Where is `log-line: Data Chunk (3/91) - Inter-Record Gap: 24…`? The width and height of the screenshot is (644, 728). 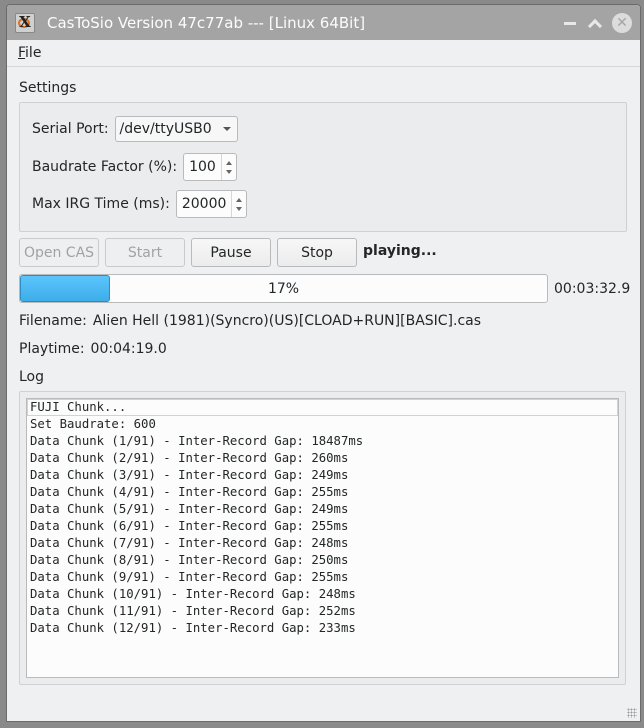
log-line: Data Chunk (3/91) - Inter-Record Gap: 24… is located at coordinates (322, 475).